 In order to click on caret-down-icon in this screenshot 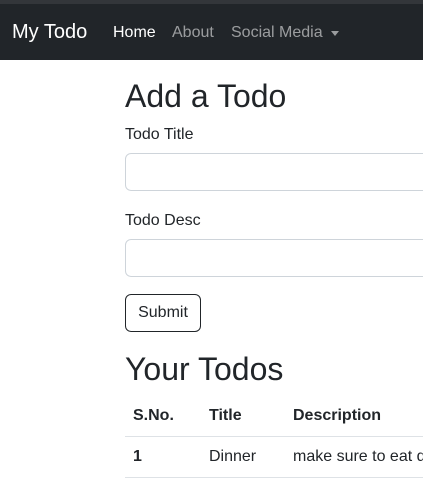, I will do `click(334, 33)`.